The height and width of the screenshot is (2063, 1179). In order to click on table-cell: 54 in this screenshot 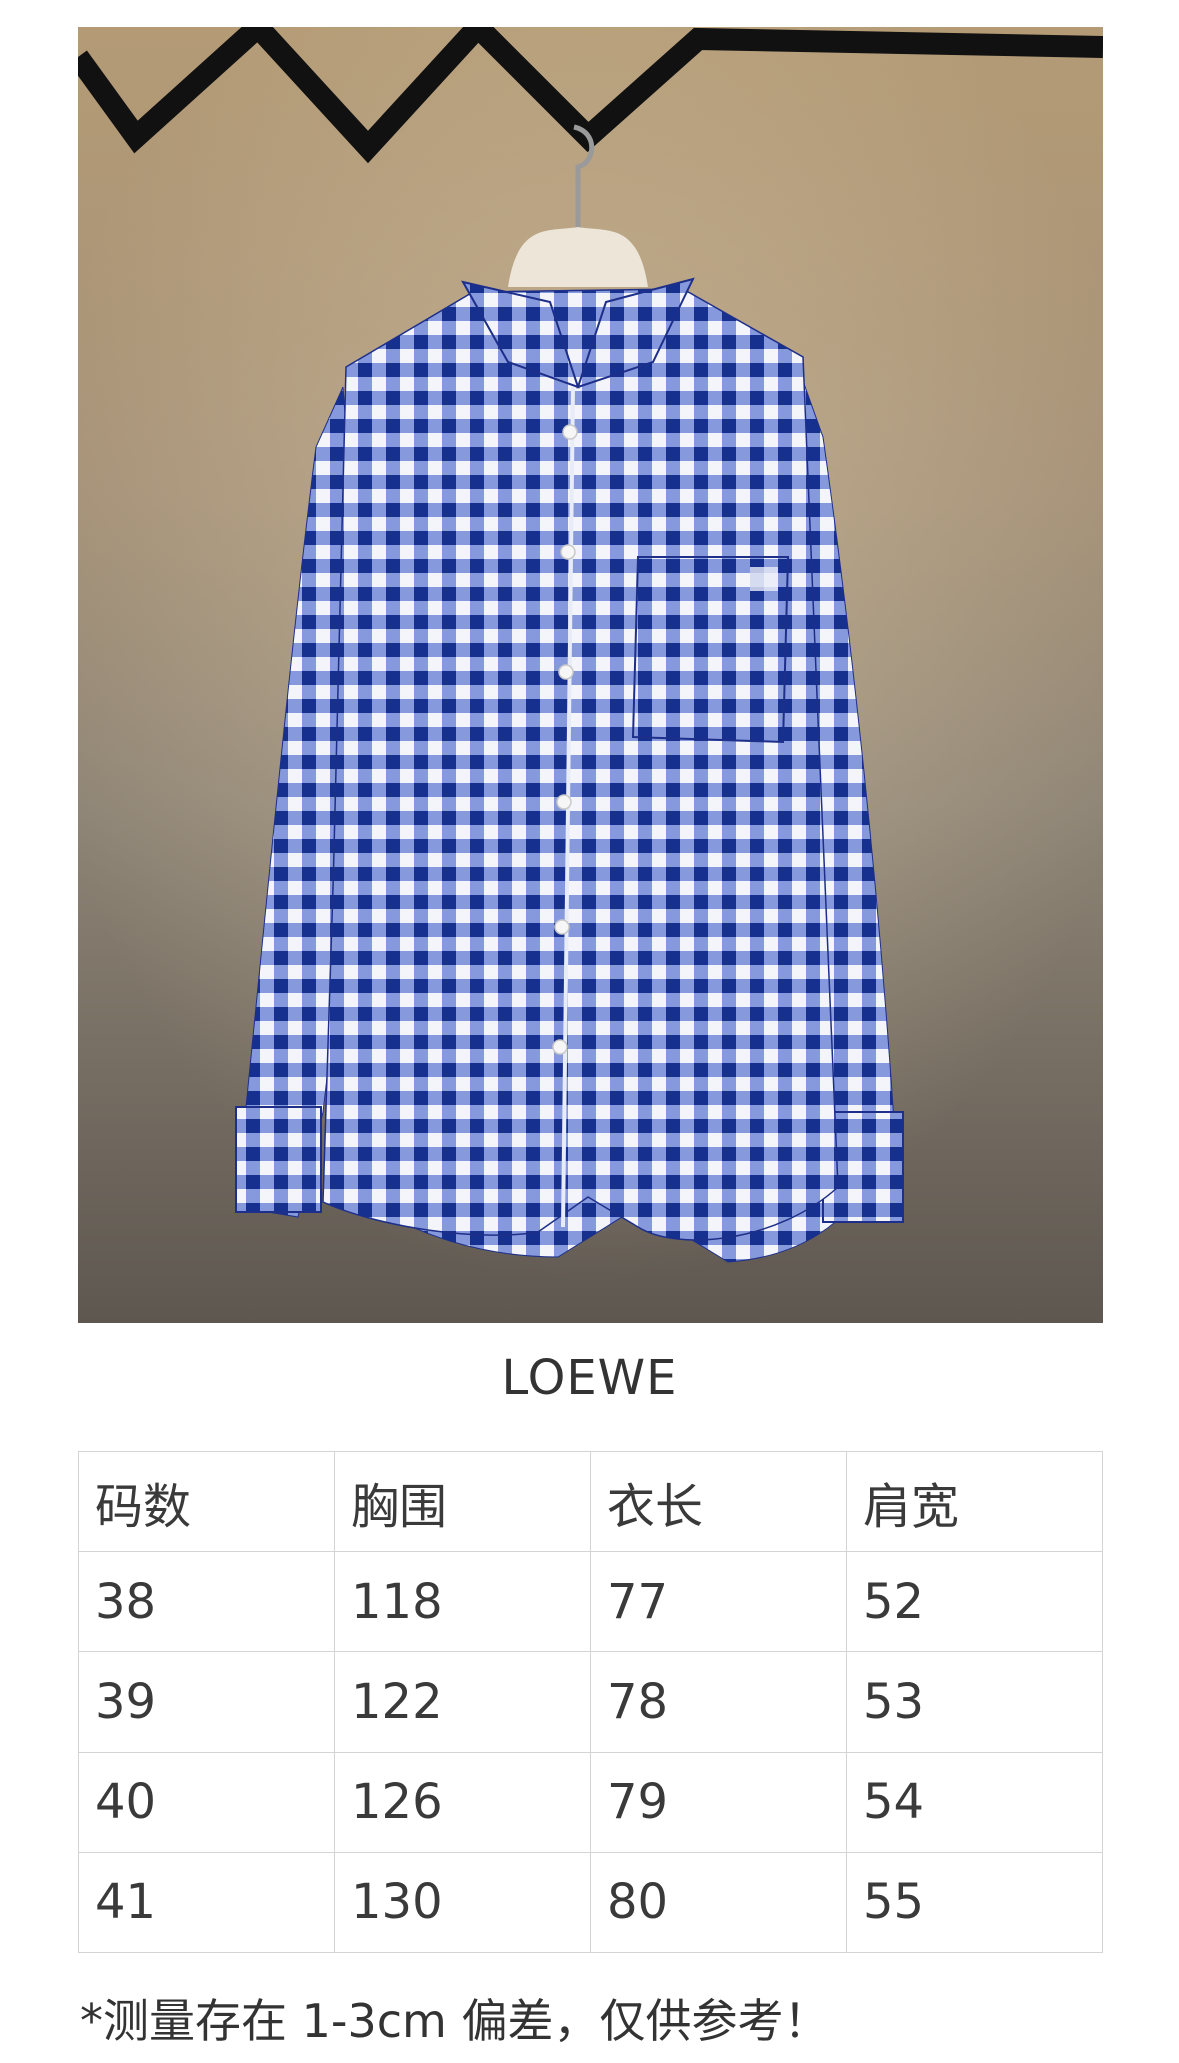, I will do `click(974, 1802)`.